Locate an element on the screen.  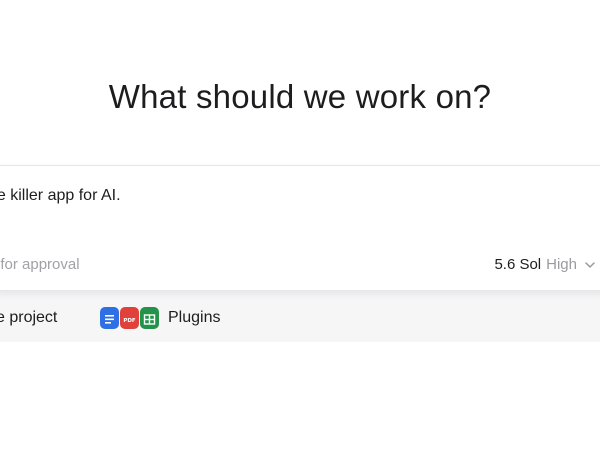
approval-mode-button: t for approval is located at coordinates (40, 264).